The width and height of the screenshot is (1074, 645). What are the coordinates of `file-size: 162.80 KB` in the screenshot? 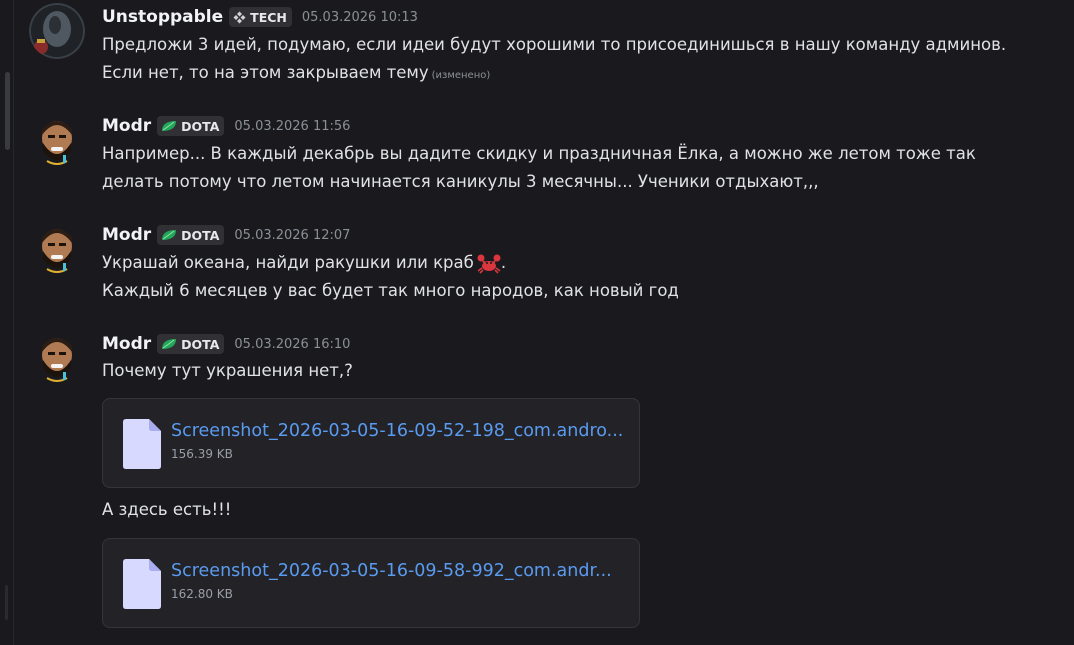 It's located at (202, 594).